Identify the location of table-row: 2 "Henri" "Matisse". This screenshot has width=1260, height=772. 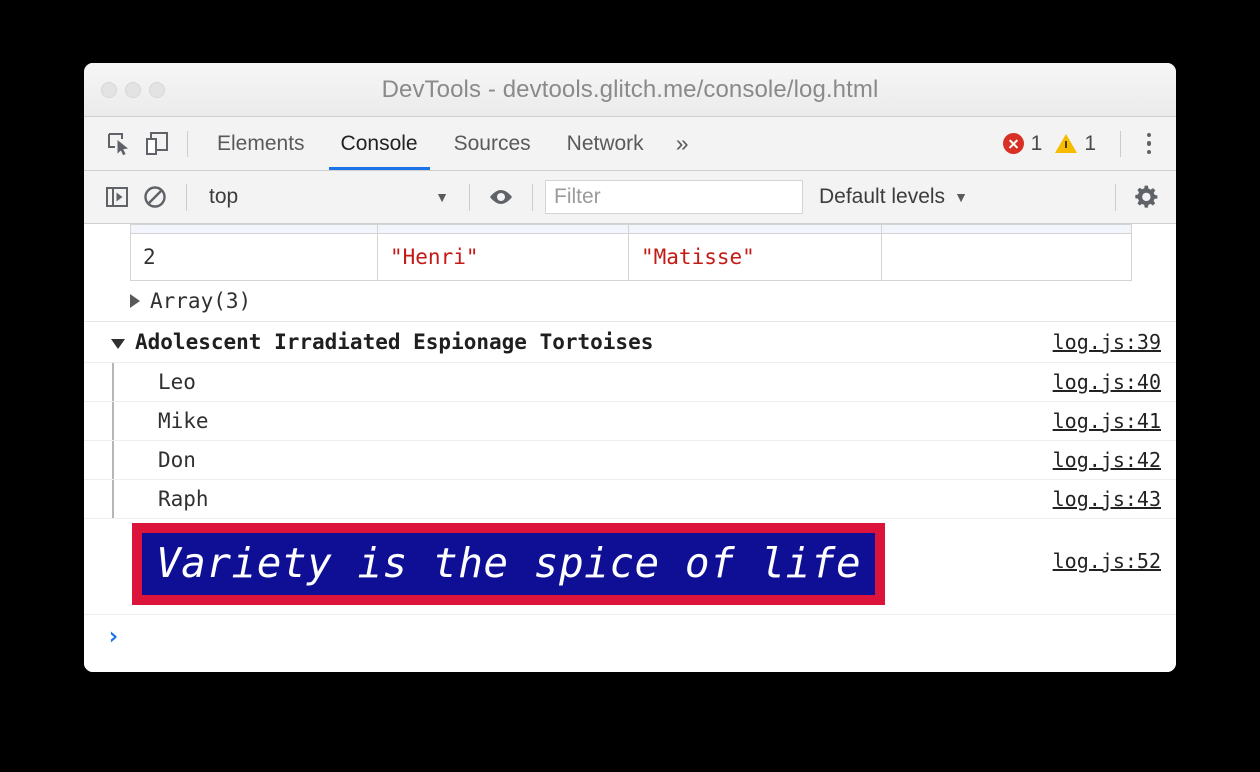
(631, 257).